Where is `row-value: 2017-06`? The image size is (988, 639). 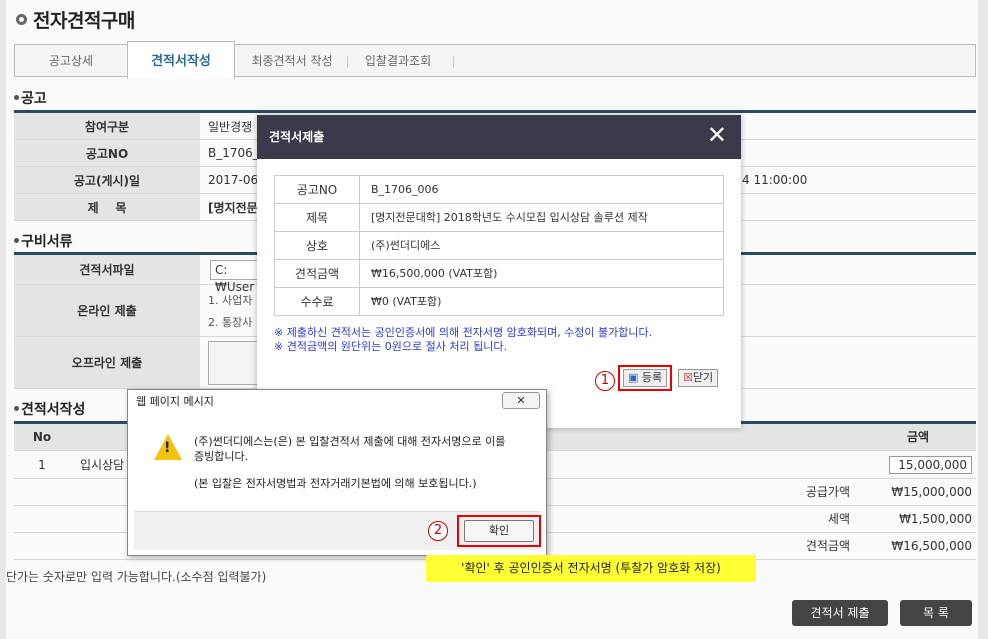 row-value: 2017-06 is located at coordinates (233, 180).